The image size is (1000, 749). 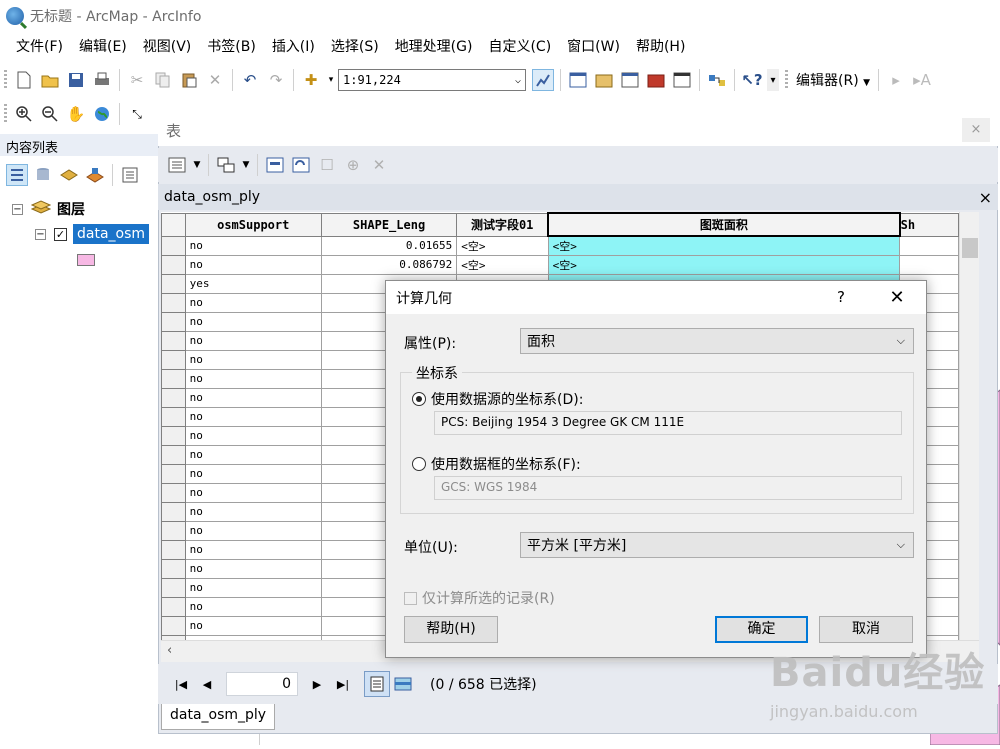 What do you see at coordinates (48, 209) in the screenshot?
I see `toc-root-layers: − 图层` at bounding box center [48, 209].